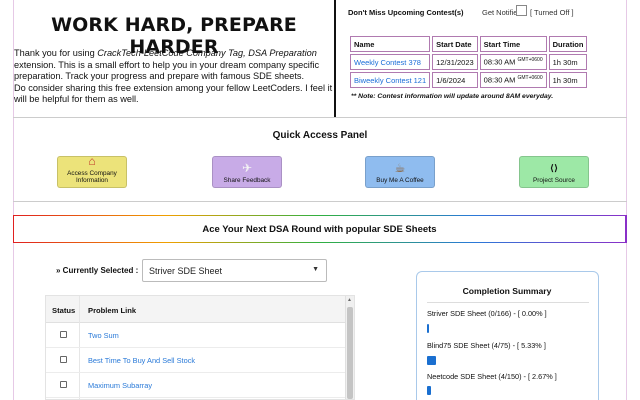 Image resolution: width=640 pixels, height=400 pixels. What do you see at coordinates (196, 385) in the screenshot?
I see `table-row: Maximum Subarray` at bounding box center [196, 385].